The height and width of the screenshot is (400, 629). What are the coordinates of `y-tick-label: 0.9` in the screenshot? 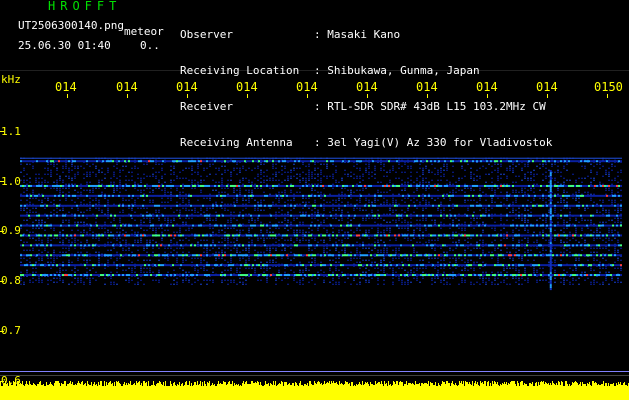 It's located at (11, 230).